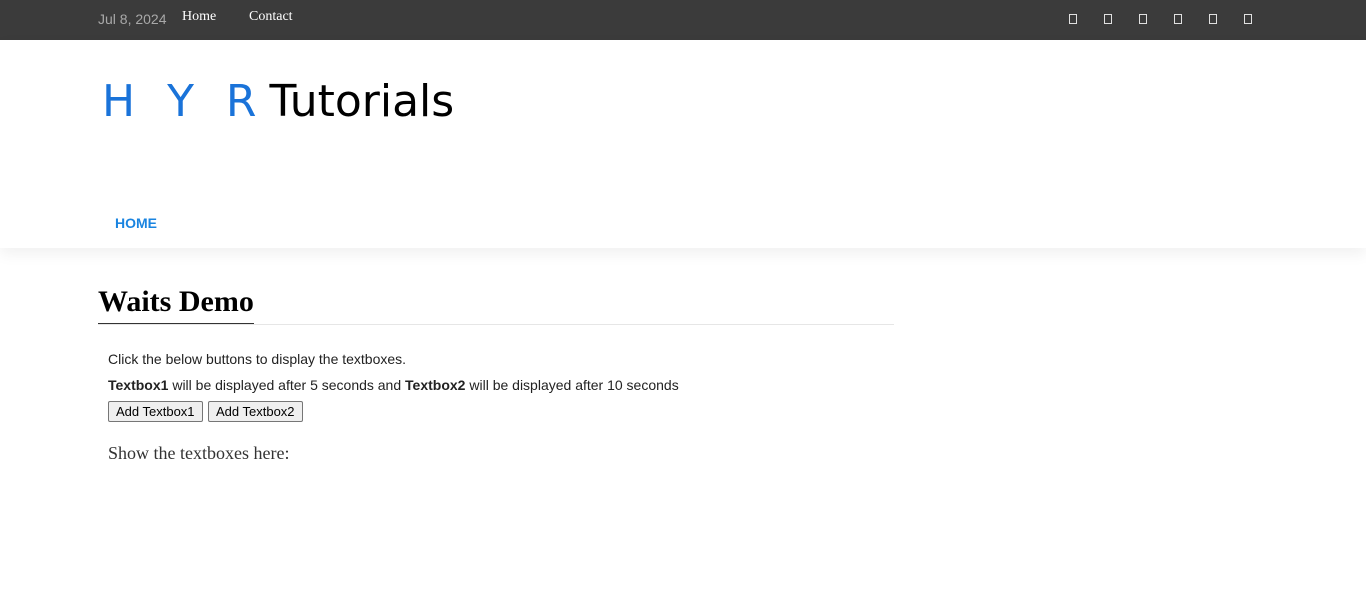  What do you see at coordinates (683, 20) in the screenshot?
I see `top-bar: Jul 8, 2024 Home Contact` at bounding box center [683, 20].